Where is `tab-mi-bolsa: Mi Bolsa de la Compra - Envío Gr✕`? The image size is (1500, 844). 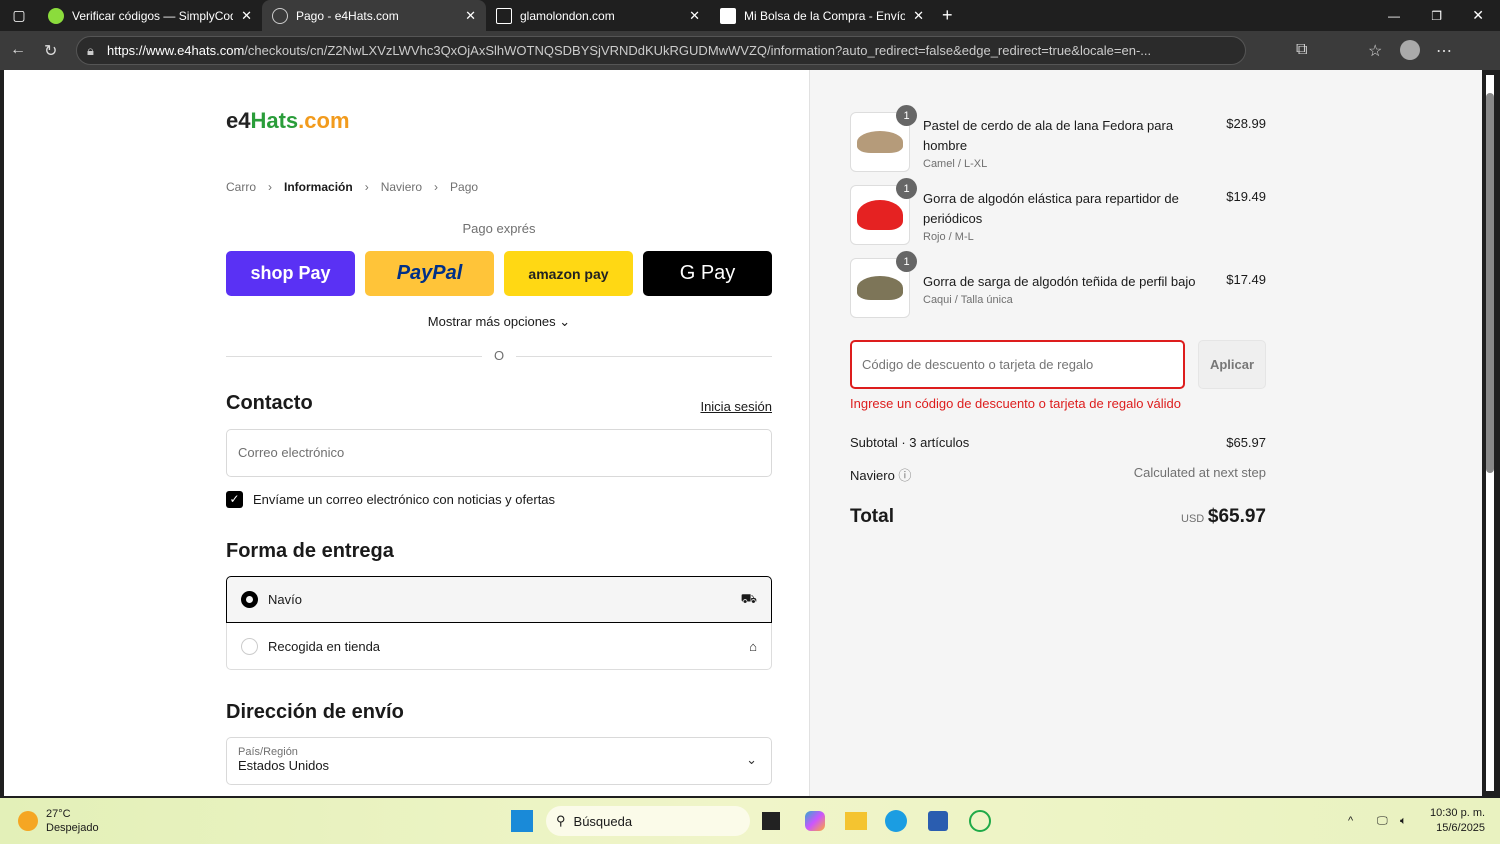 tab-mi-bolsa: Mi Bolsa de la Compra - Envío Gr✕ is located at coordinates (822, 15).